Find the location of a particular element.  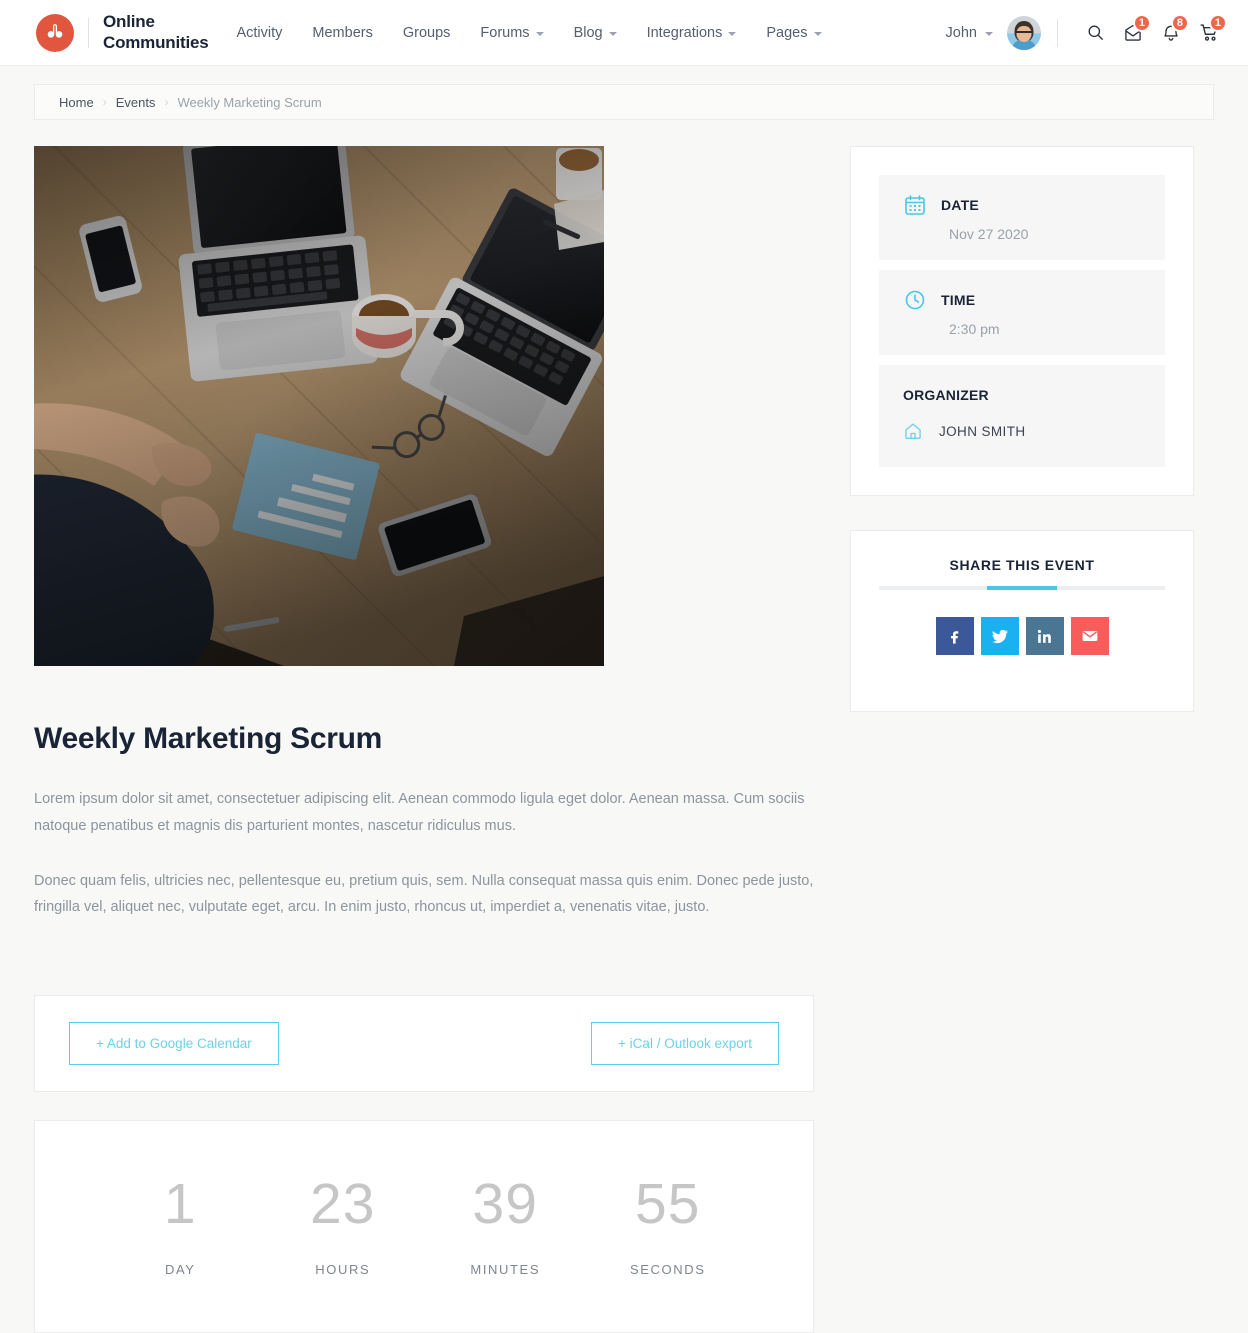

countdown-unit-minutes: 39 MINUTES is located at coordinates (505, 1225).